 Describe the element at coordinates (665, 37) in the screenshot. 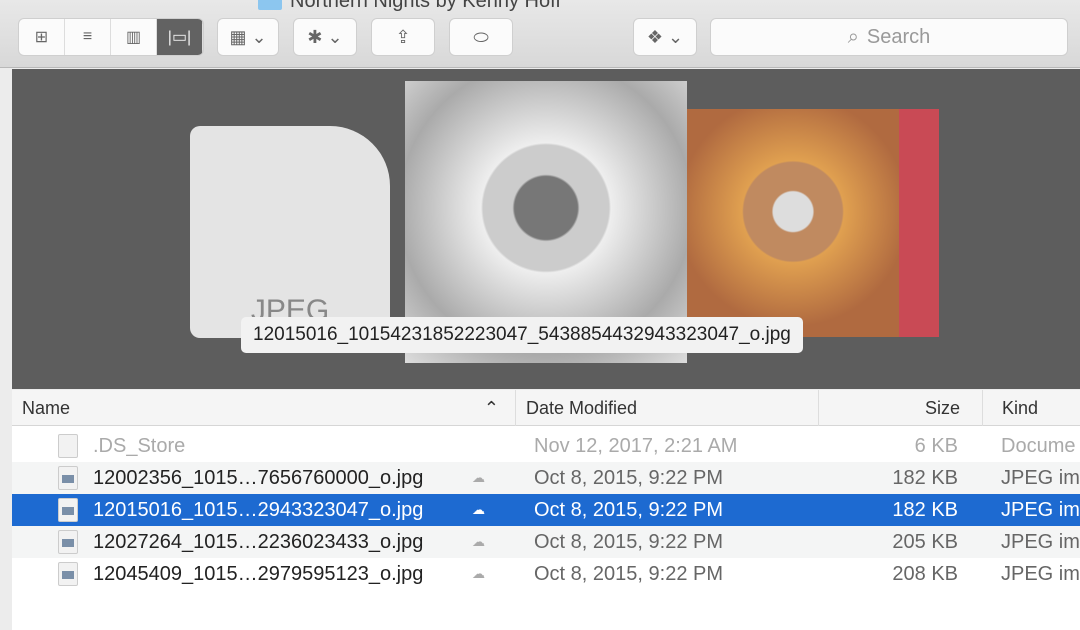

I see `dropbox-button: ❖ ⌄` at that location.